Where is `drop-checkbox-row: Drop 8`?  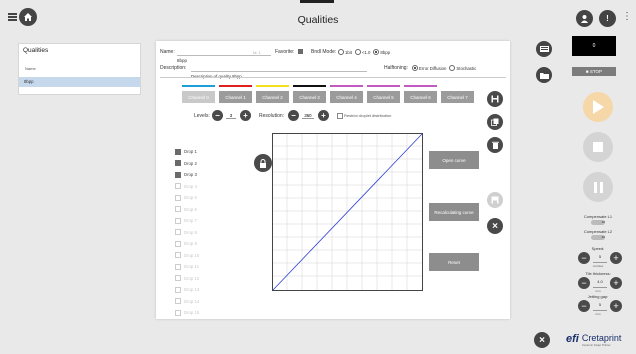 drop-checkbox-row: Drop 8 is located at coordinates (195, 233).